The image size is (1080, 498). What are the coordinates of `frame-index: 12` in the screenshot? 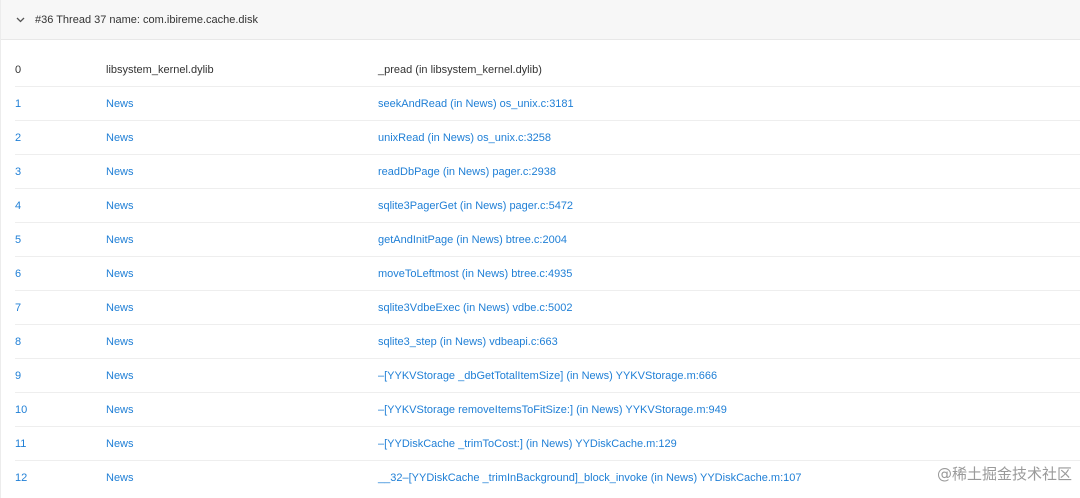 It's located at (21, 478).